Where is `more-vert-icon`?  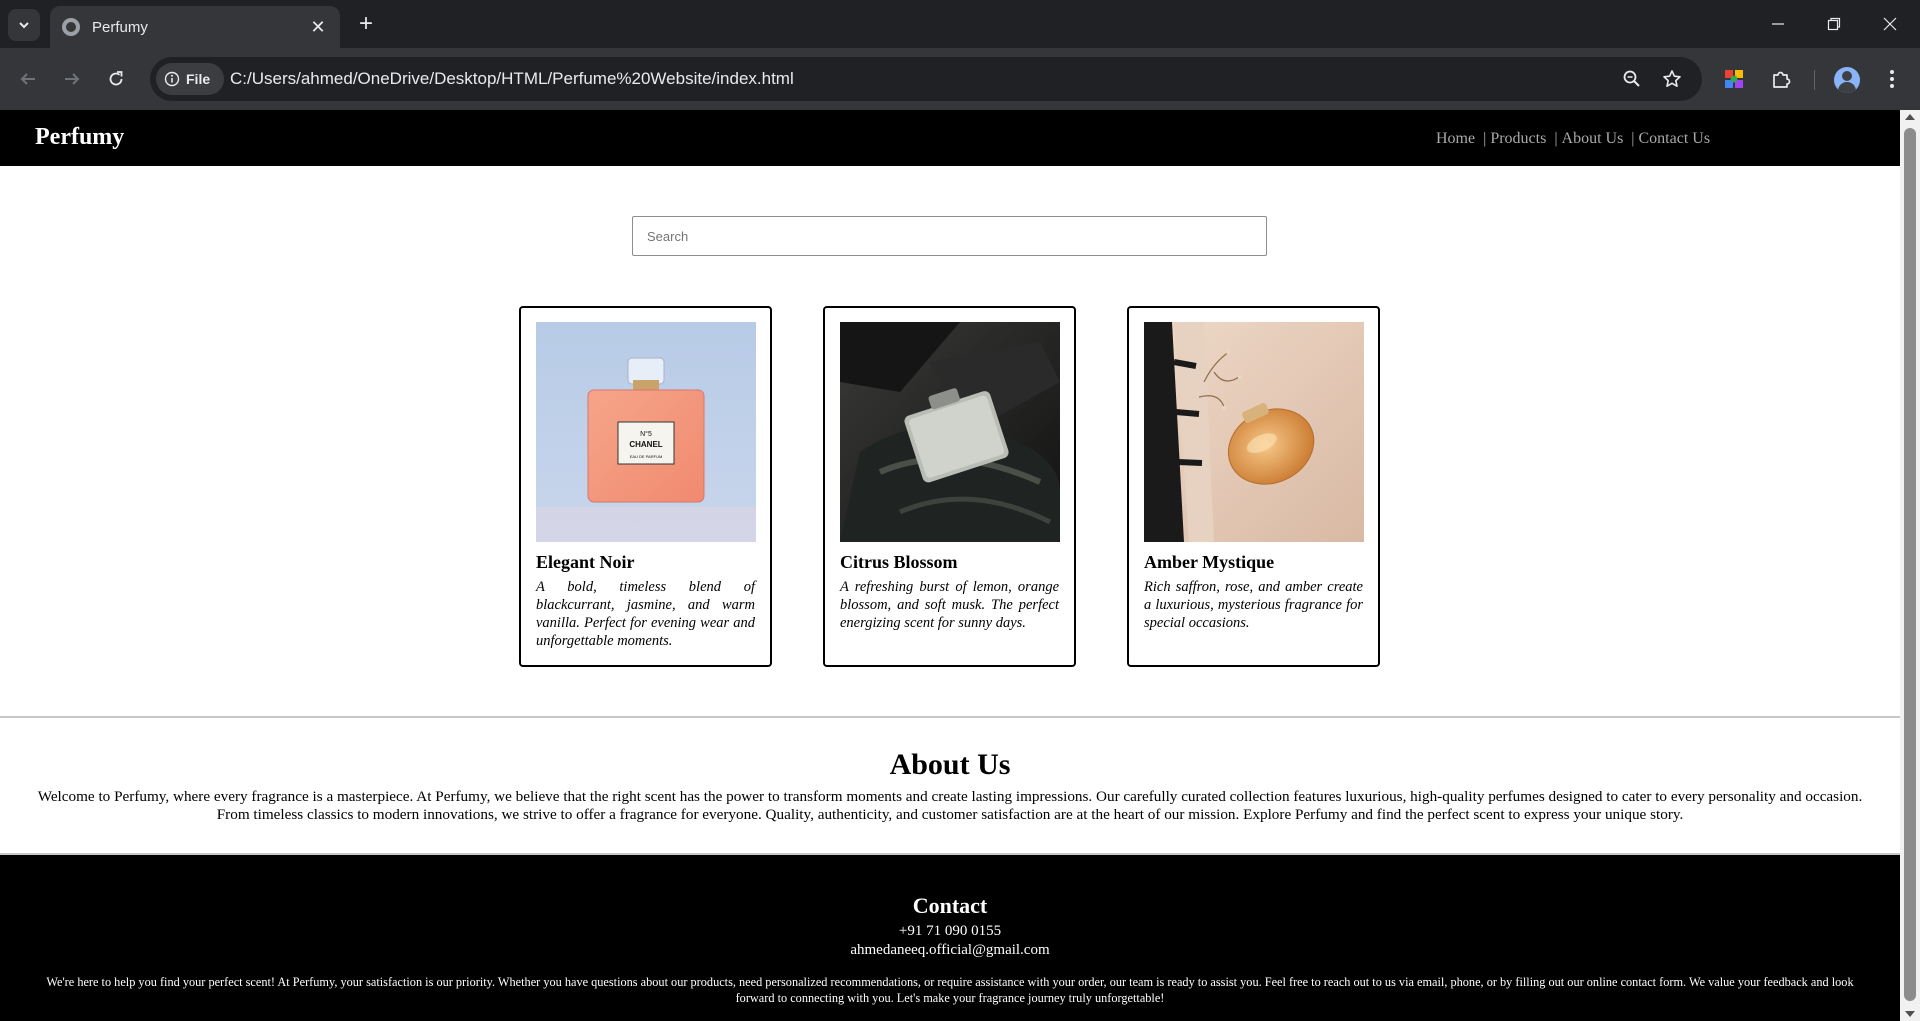
more-vert-icon is located at coordinates (1892, 79).